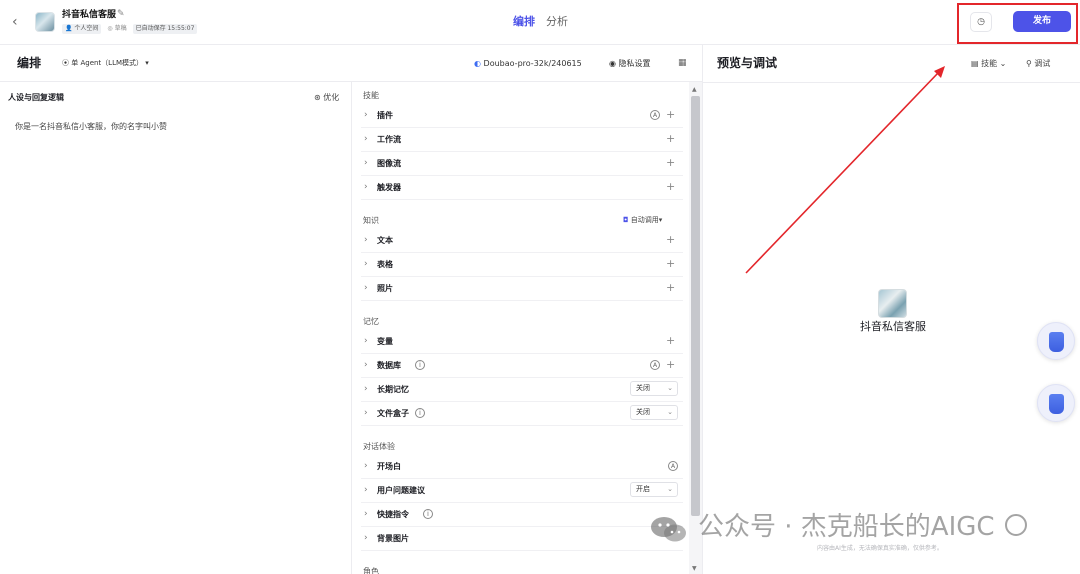 Image resolution: width=1080 pixels, height=574 pixels. Describe the element at coordinates (845, 170) in the screenshot. I see `annotation-arrow` at that location.